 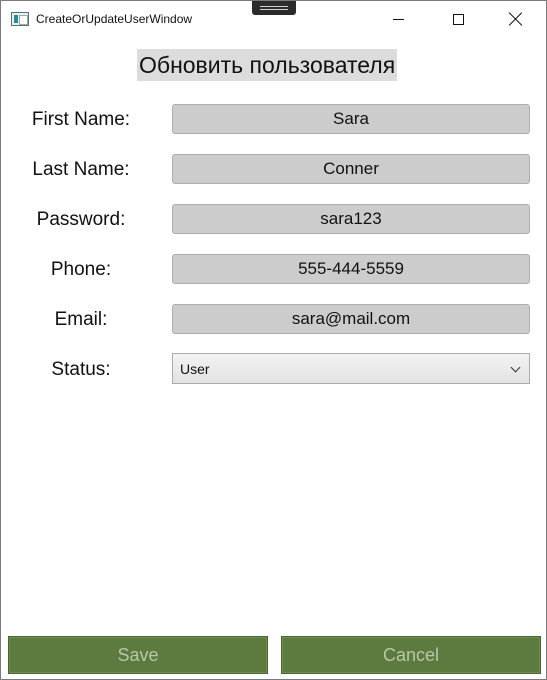 What do you see at coordinates (515, 367) in the screenshot?
I see `chevron-down-icon` at bounding box center [515, 367].